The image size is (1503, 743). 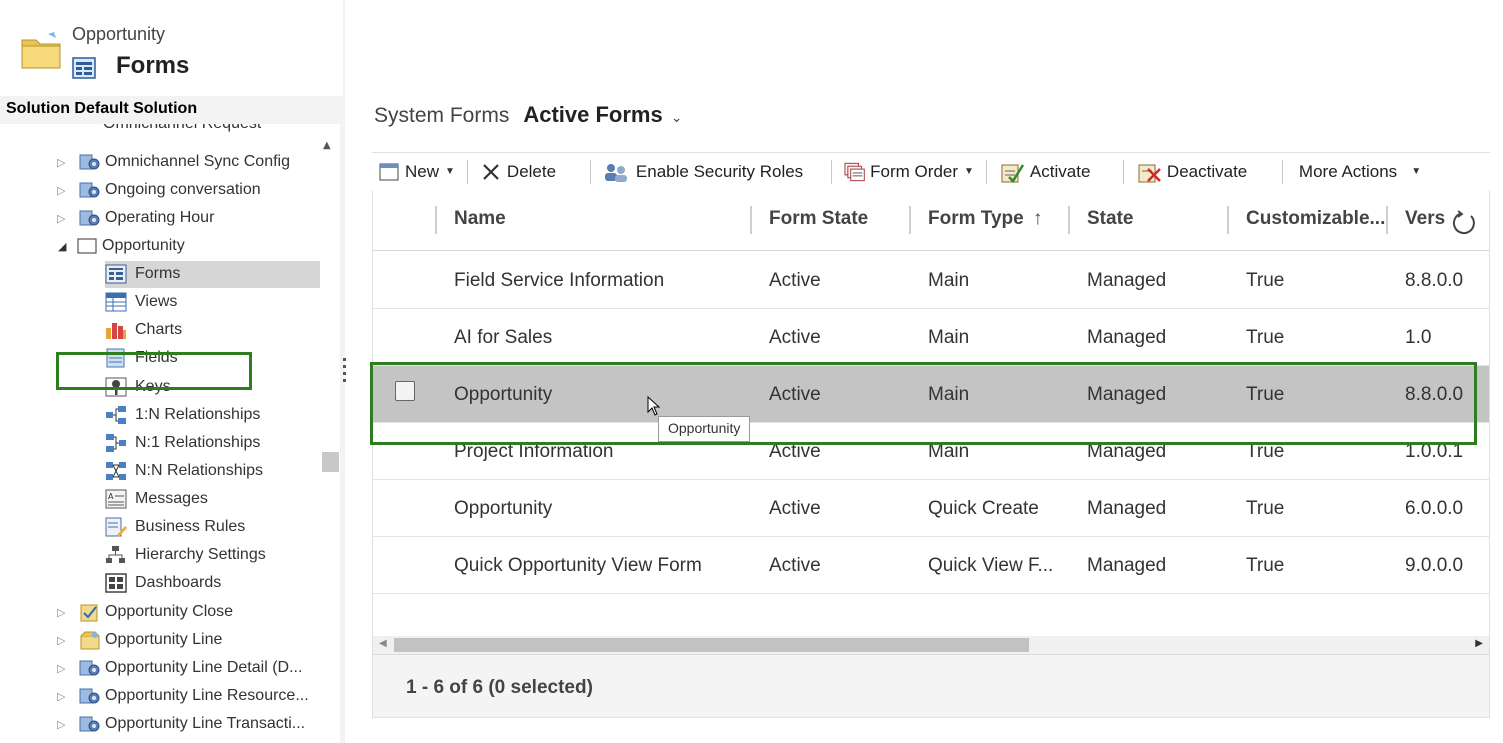 I want to click on tree-child-1n-relationships: 1:N Relationships, so click(x=182, y=415).